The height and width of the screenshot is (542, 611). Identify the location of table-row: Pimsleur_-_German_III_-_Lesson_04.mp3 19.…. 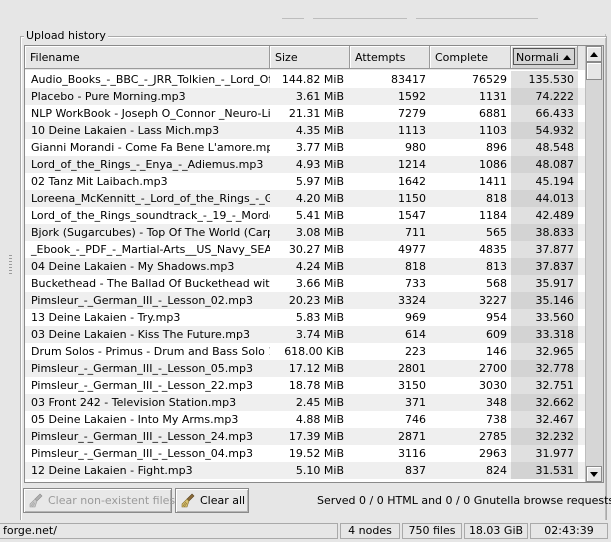
(305, 453).